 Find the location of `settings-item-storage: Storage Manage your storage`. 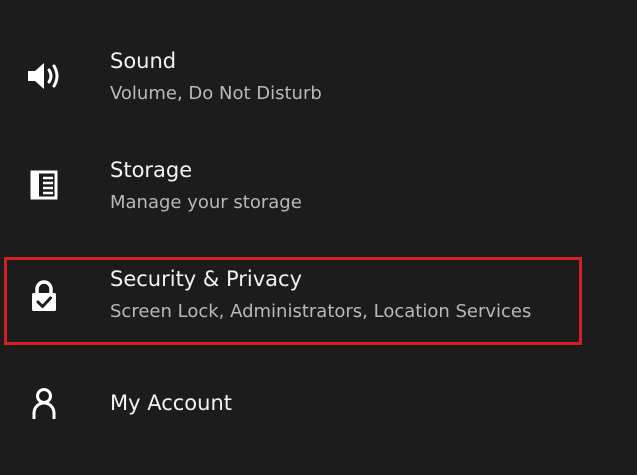

settings-item-storage: Storage Manage your storage is located at coordinates (318, 188).